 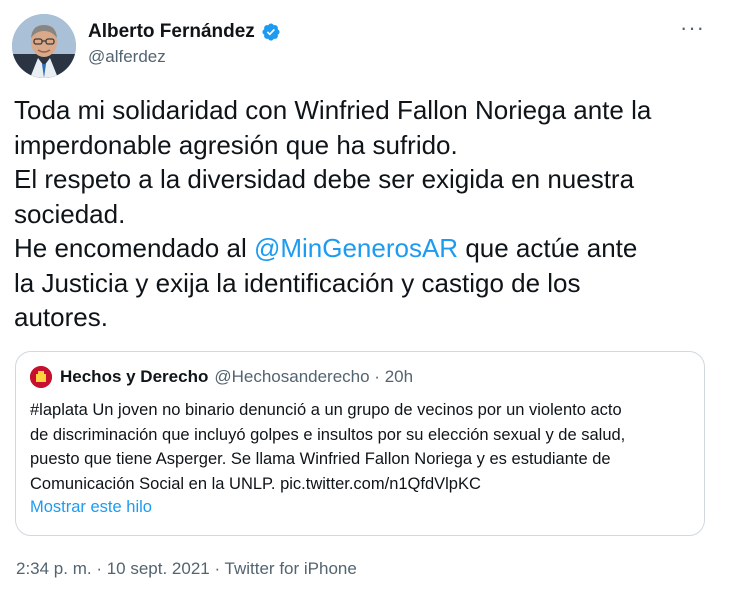 I want to click on more-options-icon: ···, so click(x=692, y=28).